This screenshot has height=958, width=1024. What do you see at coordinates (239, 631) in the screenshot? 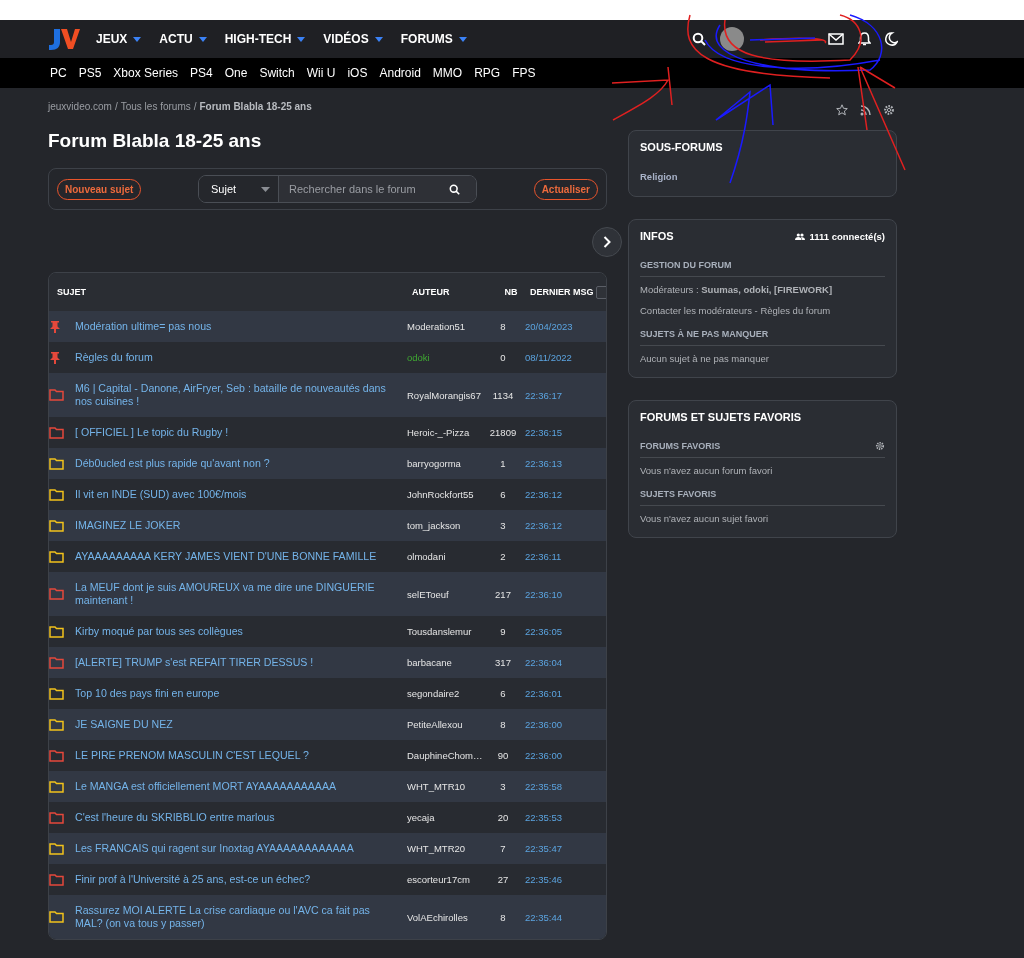
I see `topic-link: Kirby moqué par tous ses collègues` at bounding box center [239, 631].